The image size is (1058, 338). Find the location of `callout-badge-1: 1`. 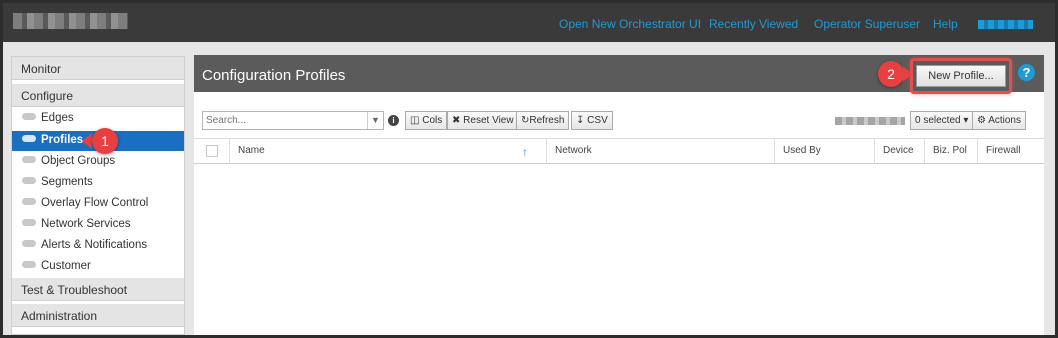

callout-badge-1: 1 is located at coordinates (105, 141).